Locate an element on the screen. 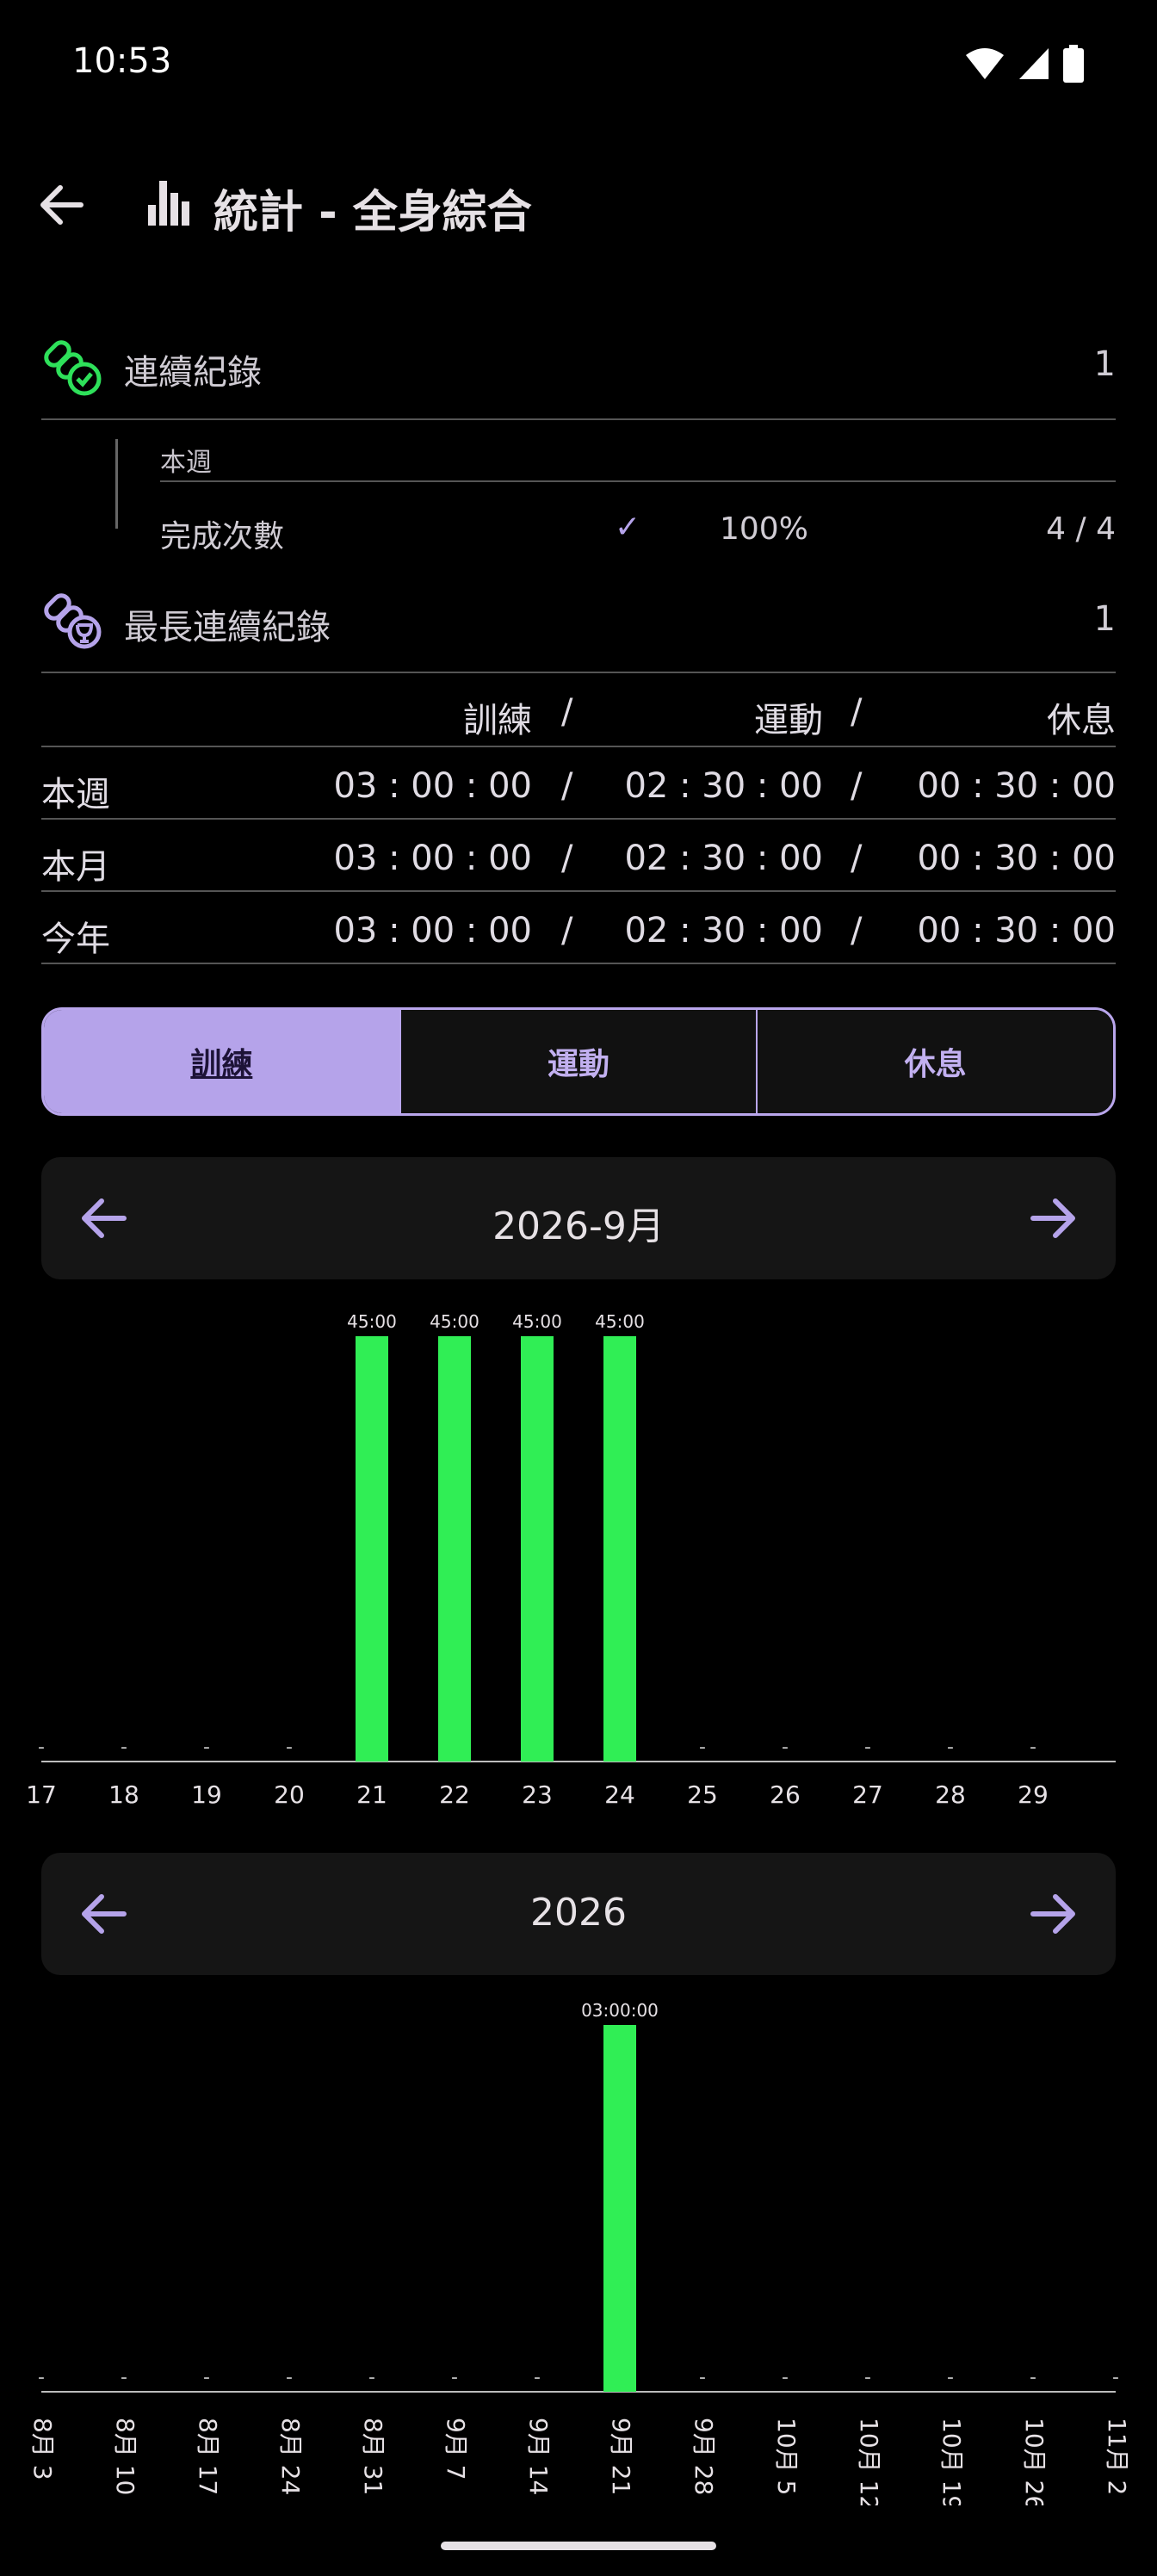 The width and height of the screenshot is (1157, 2576). category-tabs: 訓練 運動 休息 is located at coordinates (579, 1062).